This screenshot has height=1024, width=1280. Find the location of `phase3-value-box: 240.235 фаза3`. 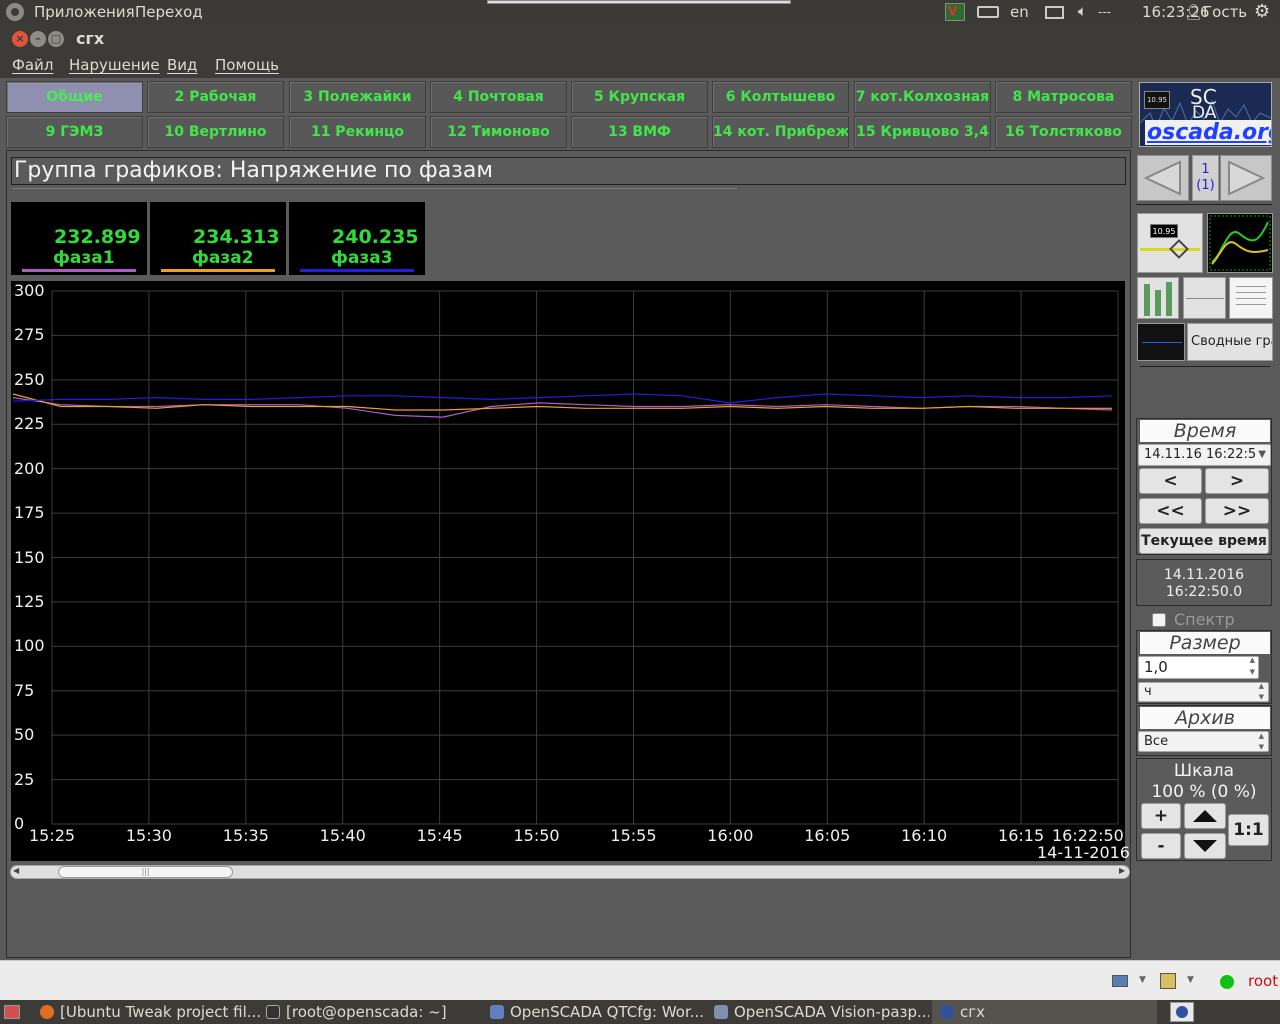

phase3-value-box: 240.235 фаза3 is located at coordinates (357, 238).